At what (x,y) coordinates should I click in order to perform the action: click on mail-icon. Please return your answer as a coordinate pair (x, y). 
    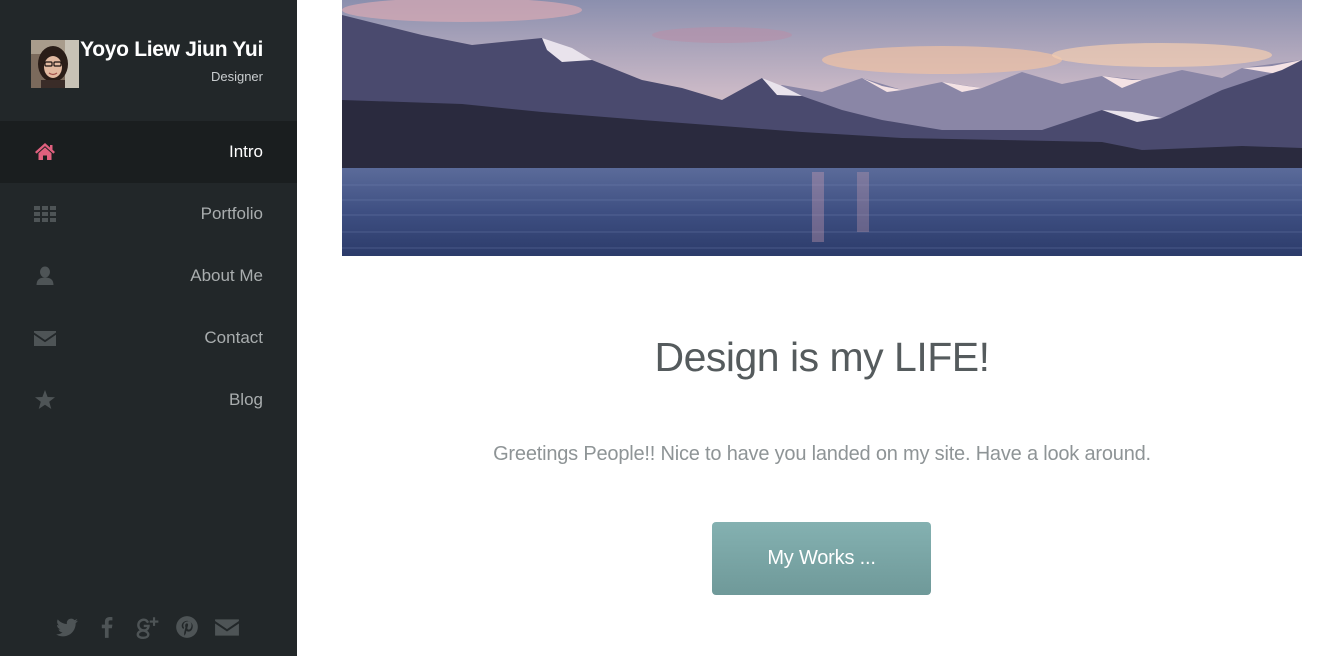
    Looking at the image, I should click on (227, 627).